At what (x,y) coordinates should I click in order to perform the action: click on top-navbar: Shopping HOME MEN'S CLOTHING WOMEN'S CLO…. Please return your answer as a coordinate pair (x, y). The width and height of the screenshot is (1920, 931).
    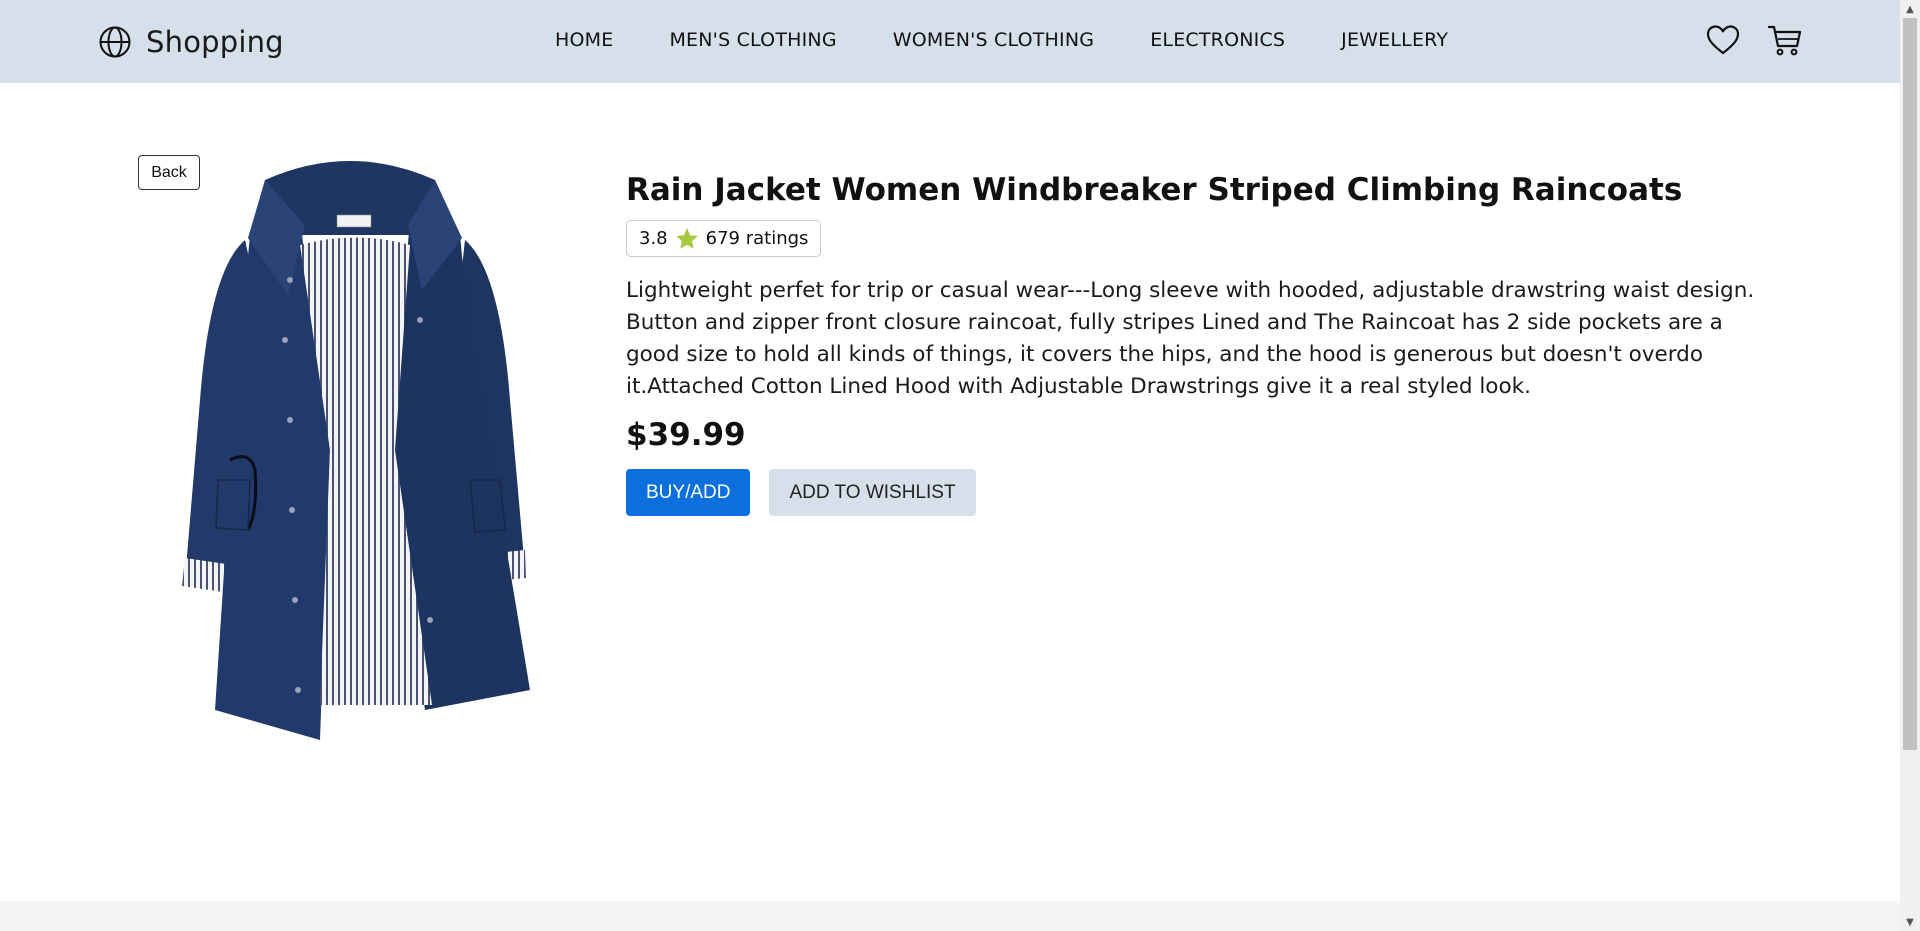
    Looking at the image, I should click on (950, 41).